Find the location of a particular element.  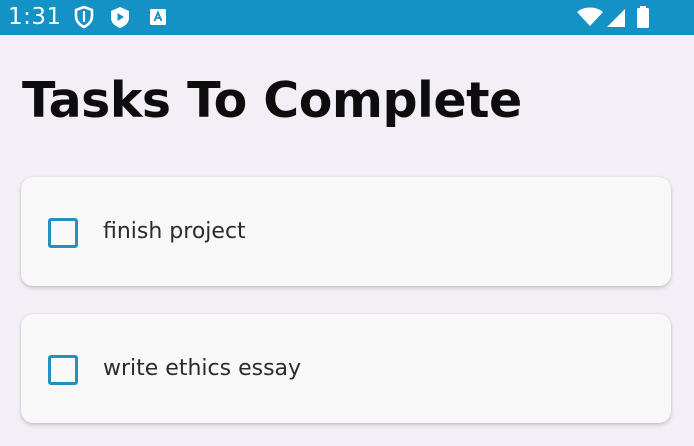

shield-icon is located at coordinates (84, 17).